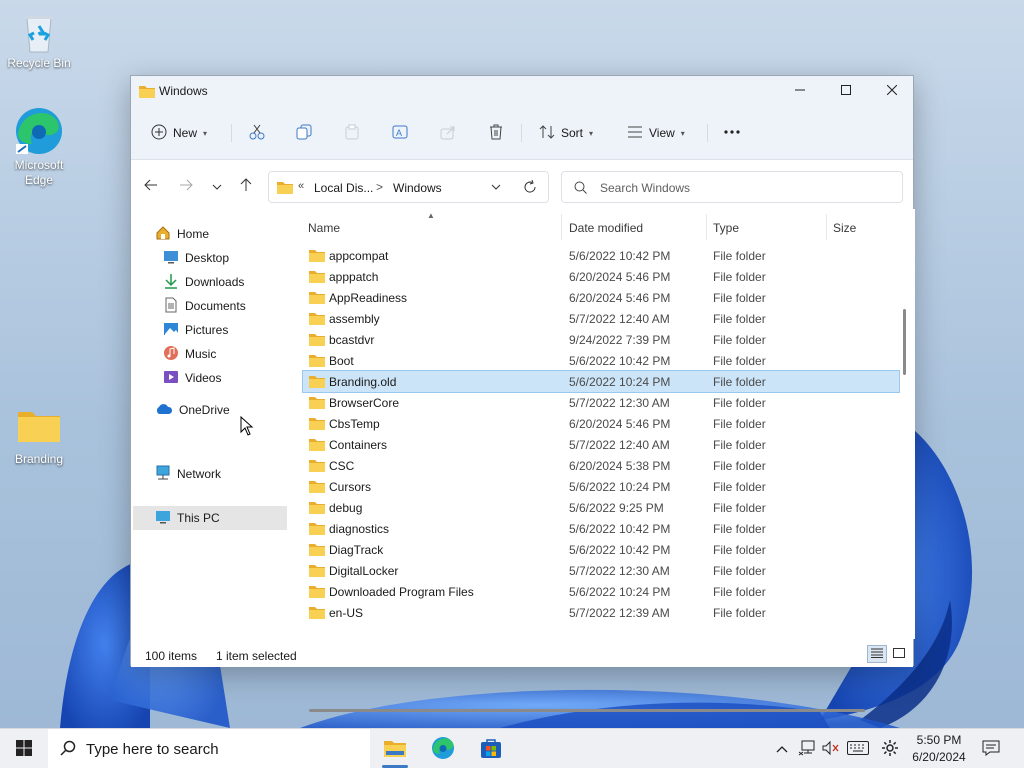 The image size is (1024, 768). What do you see at coordinates (188, 474) in the screenshot?
I see `sidebar-item-network: Network` at bounding box center [188, 474].